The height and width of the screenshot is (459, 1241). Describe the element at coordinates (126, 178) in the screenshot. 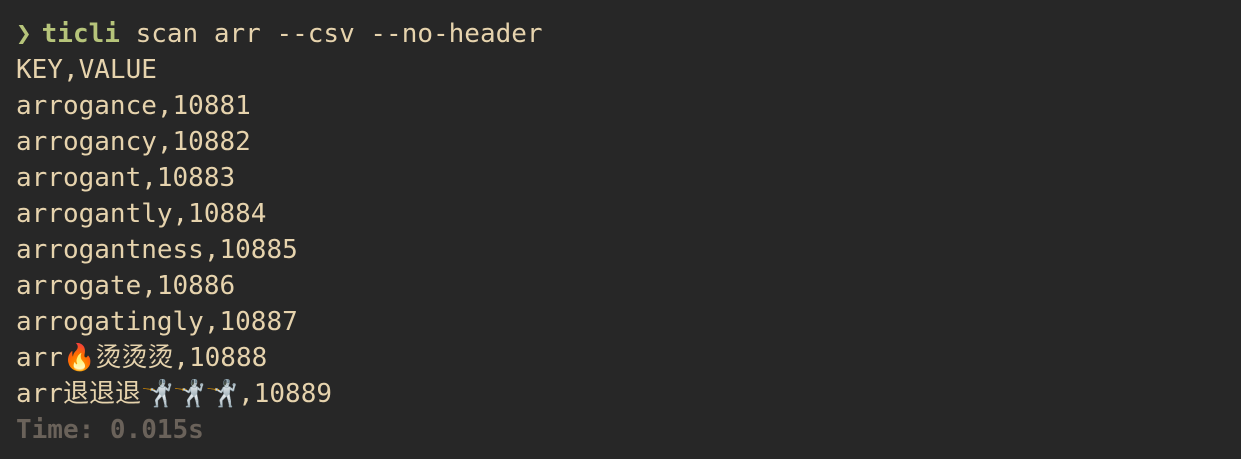

I see `output-line: arrogant,10883` at that location.